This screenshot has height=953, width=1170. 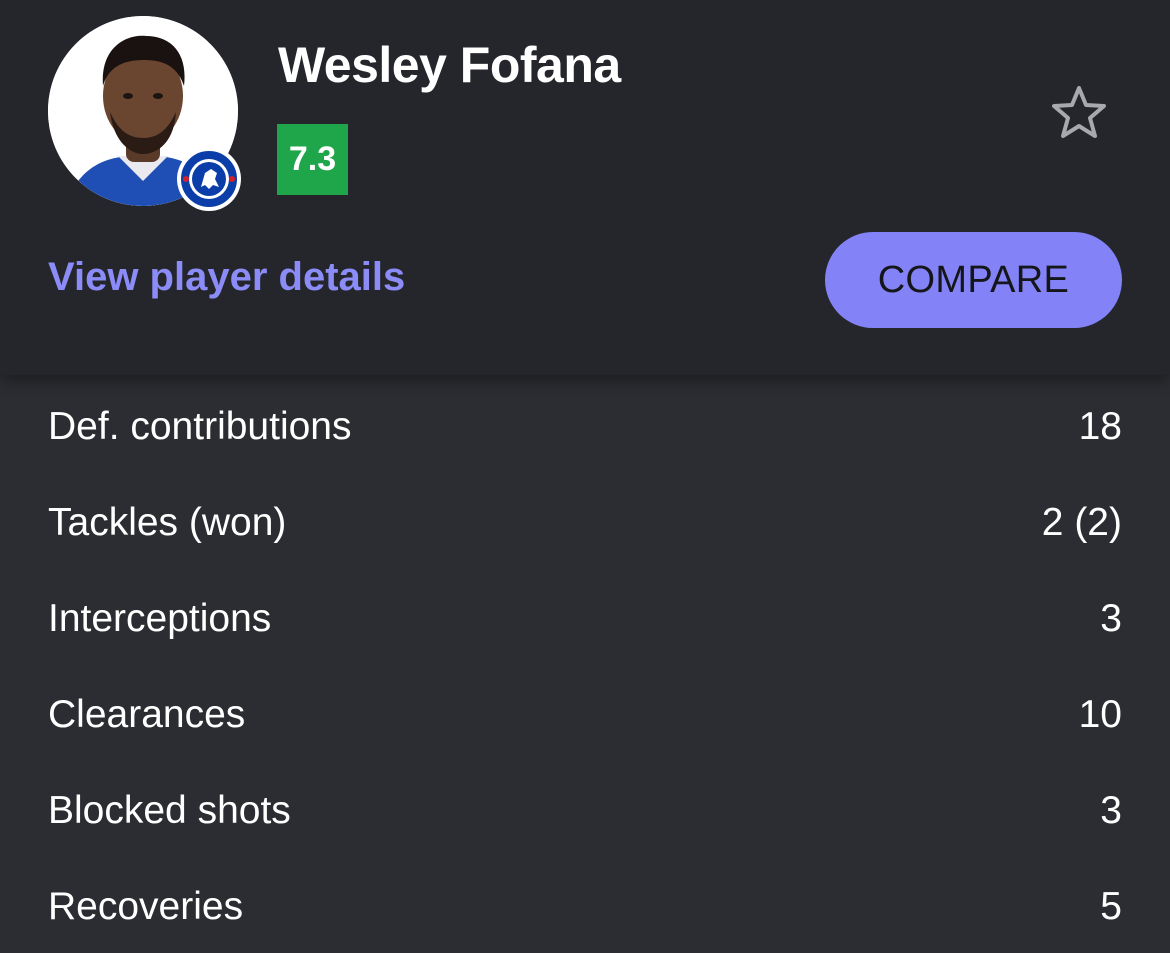 I want to click on stat-label: Recoveries, so click(x=146, y=906).